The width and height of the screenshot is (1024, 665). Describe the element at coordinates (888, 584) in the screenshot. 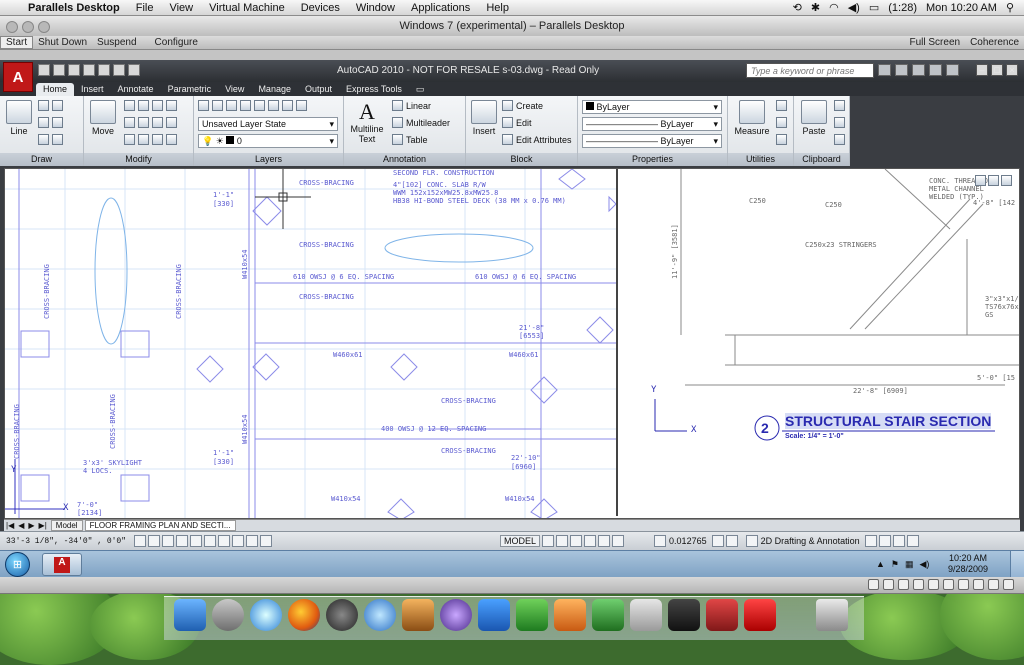

I see `cd-icon` at that location.